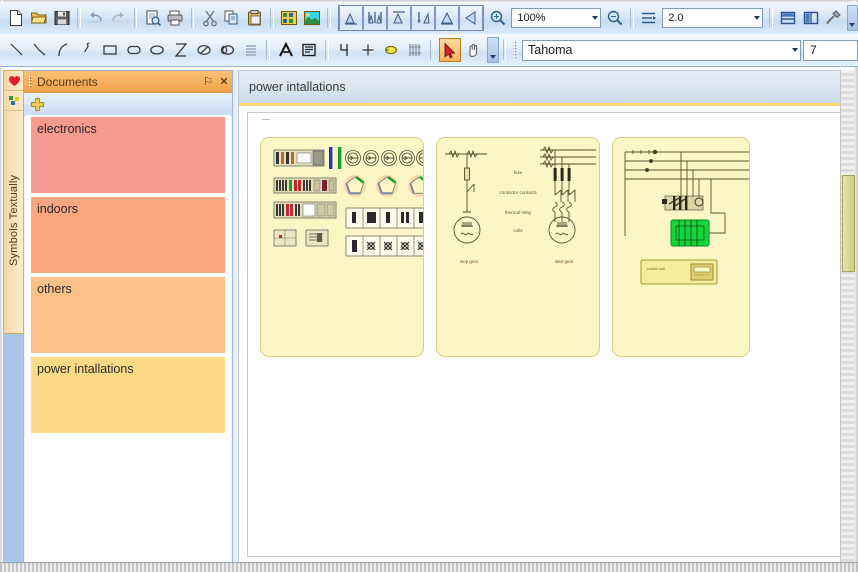 This screenshot has width=858, height=572. Describe the element at coordinates (227, 50) in the screenshot. I see `chord-tool-icon` at that location.